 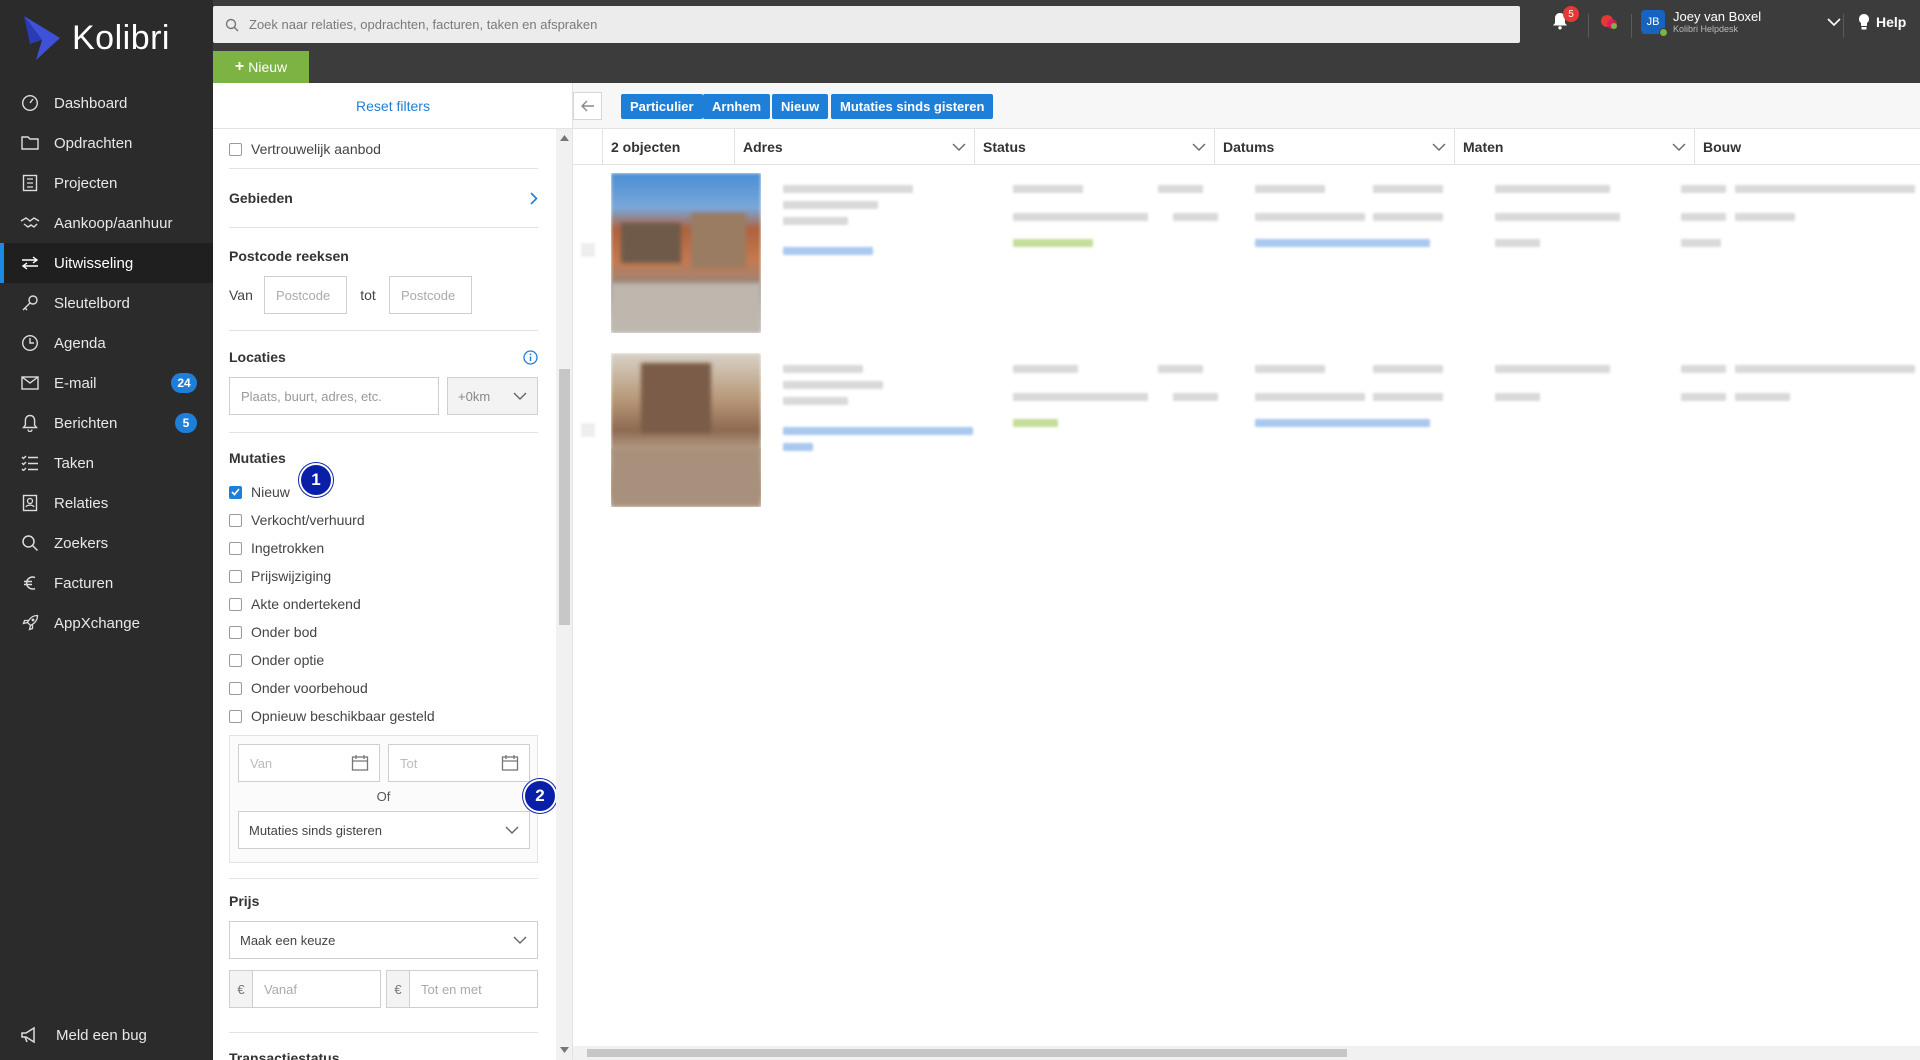 What do you see at coordinates (106, 543) in the screenshot?
I see `sidebar-item-zoekers: Zoekers` at bounding box center [106, 543].